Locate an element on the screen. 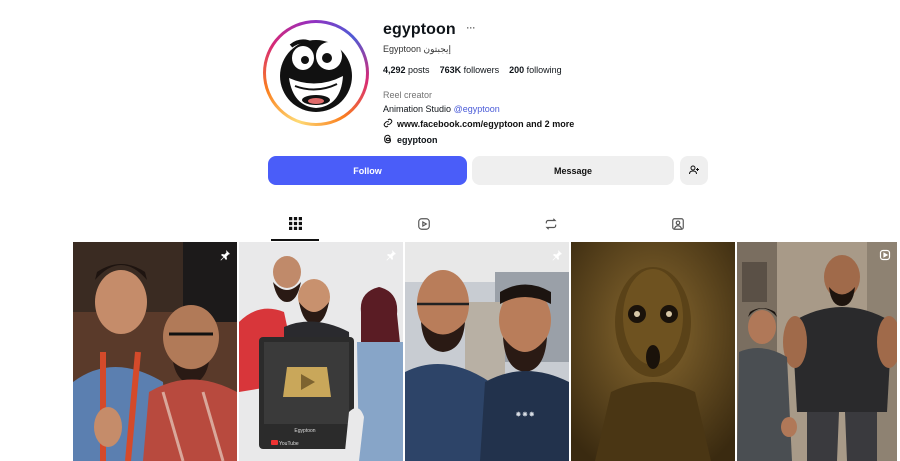 This screenshot has height=461, width=900. suggested-accounts-button is located at coordinates (694, 170).